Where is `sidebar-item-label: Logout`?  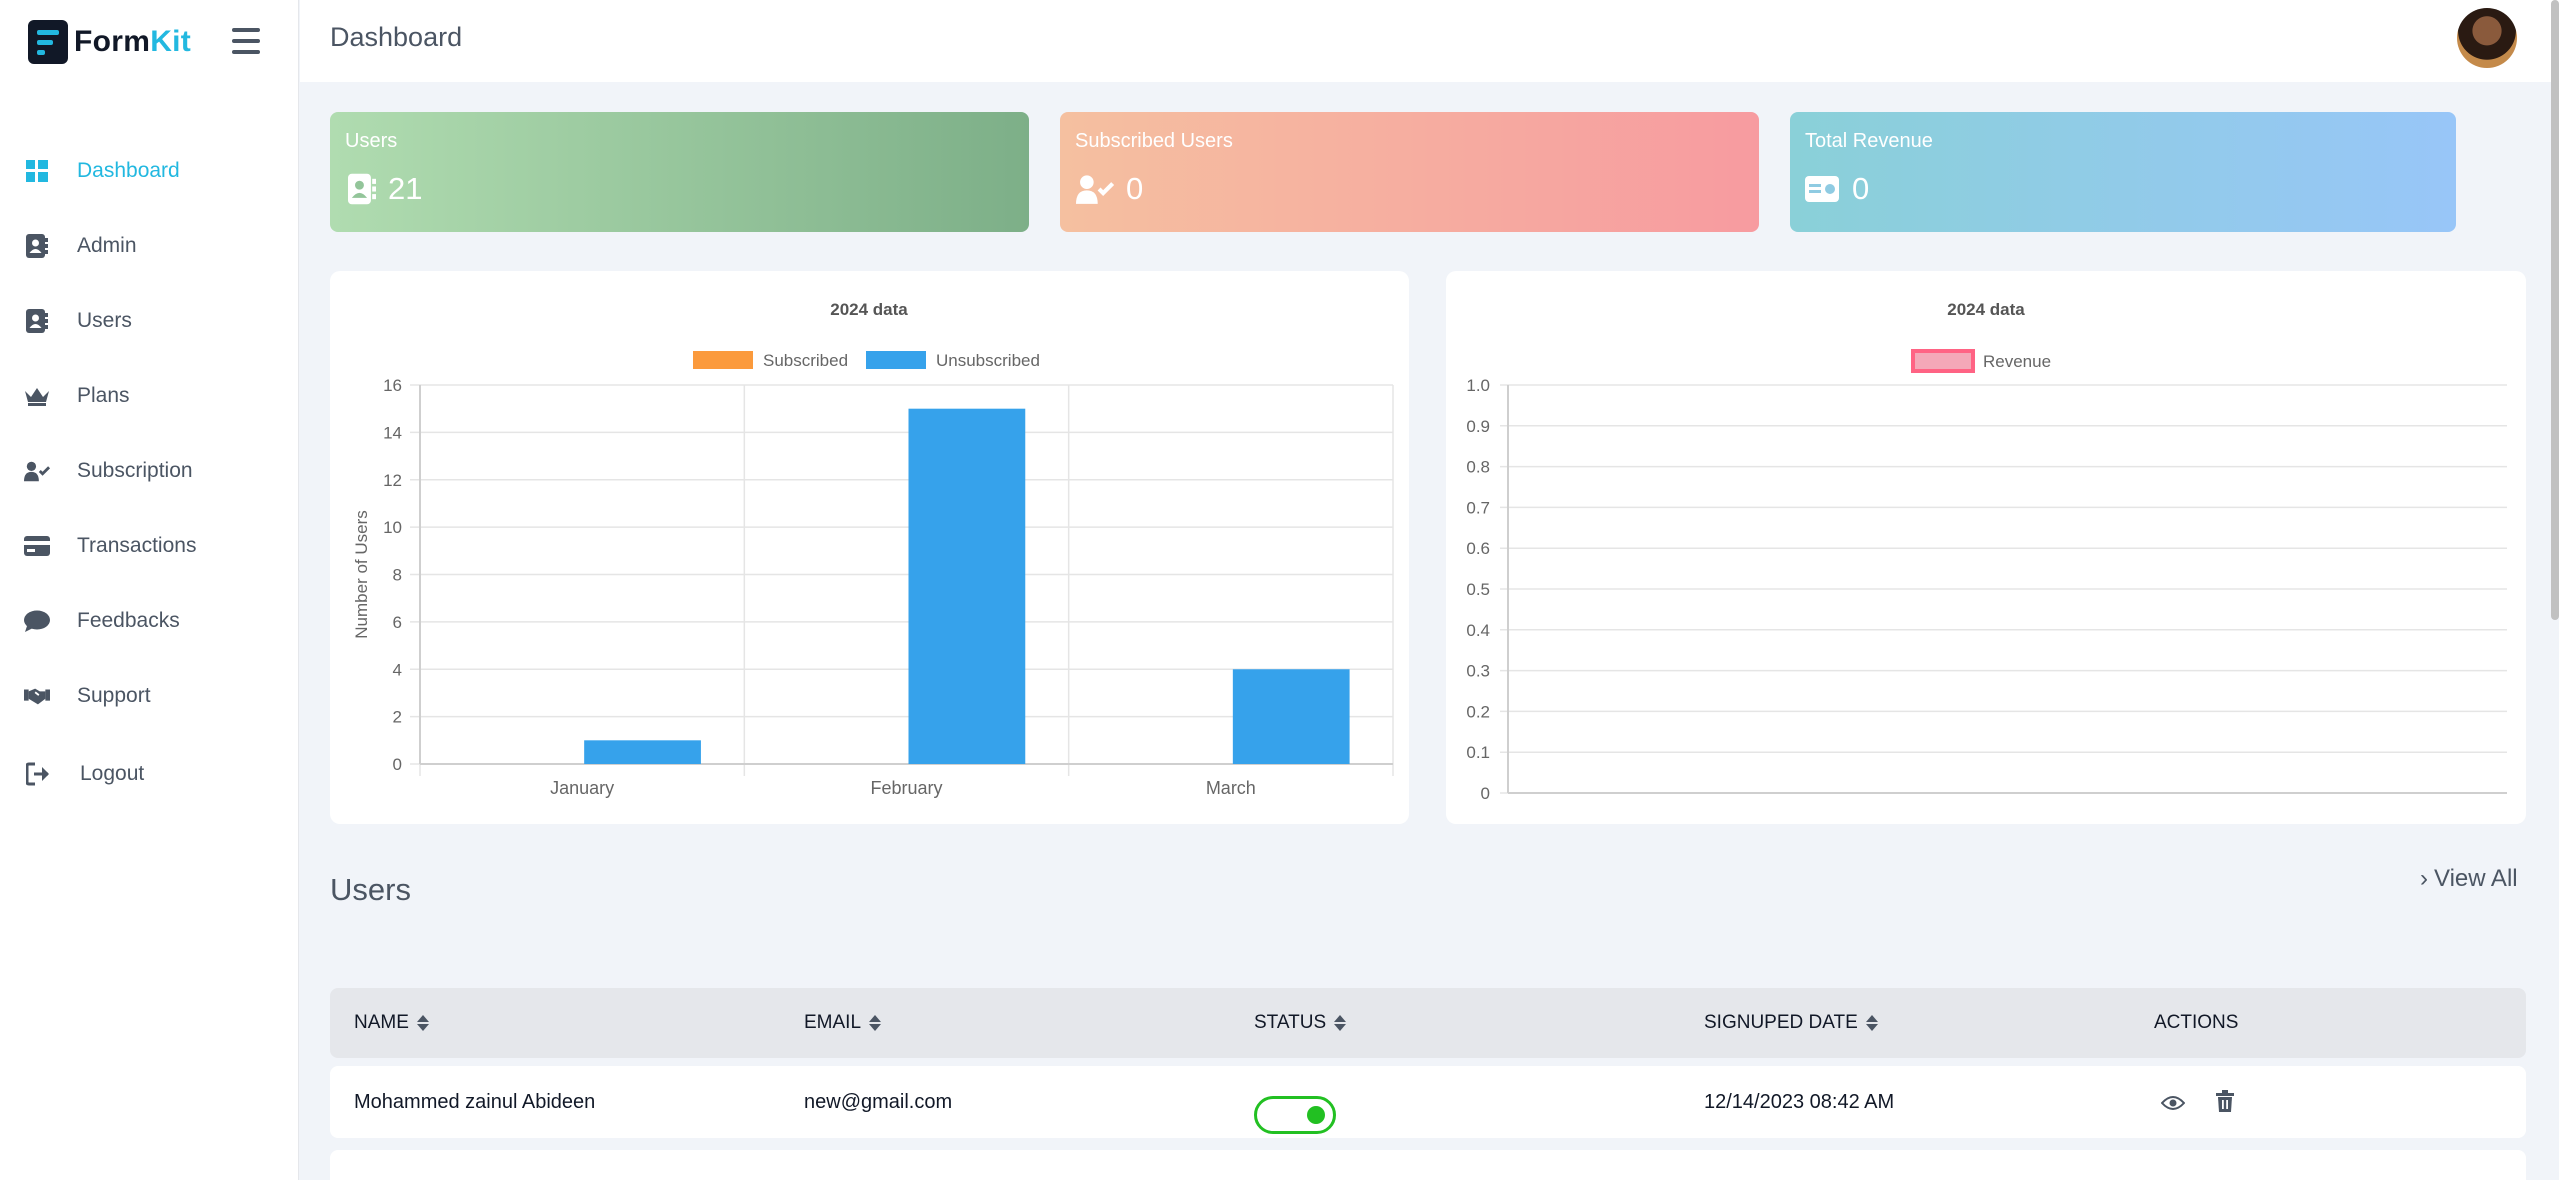
sidebar-item-label: Logout is located at coordinates (112, 773).